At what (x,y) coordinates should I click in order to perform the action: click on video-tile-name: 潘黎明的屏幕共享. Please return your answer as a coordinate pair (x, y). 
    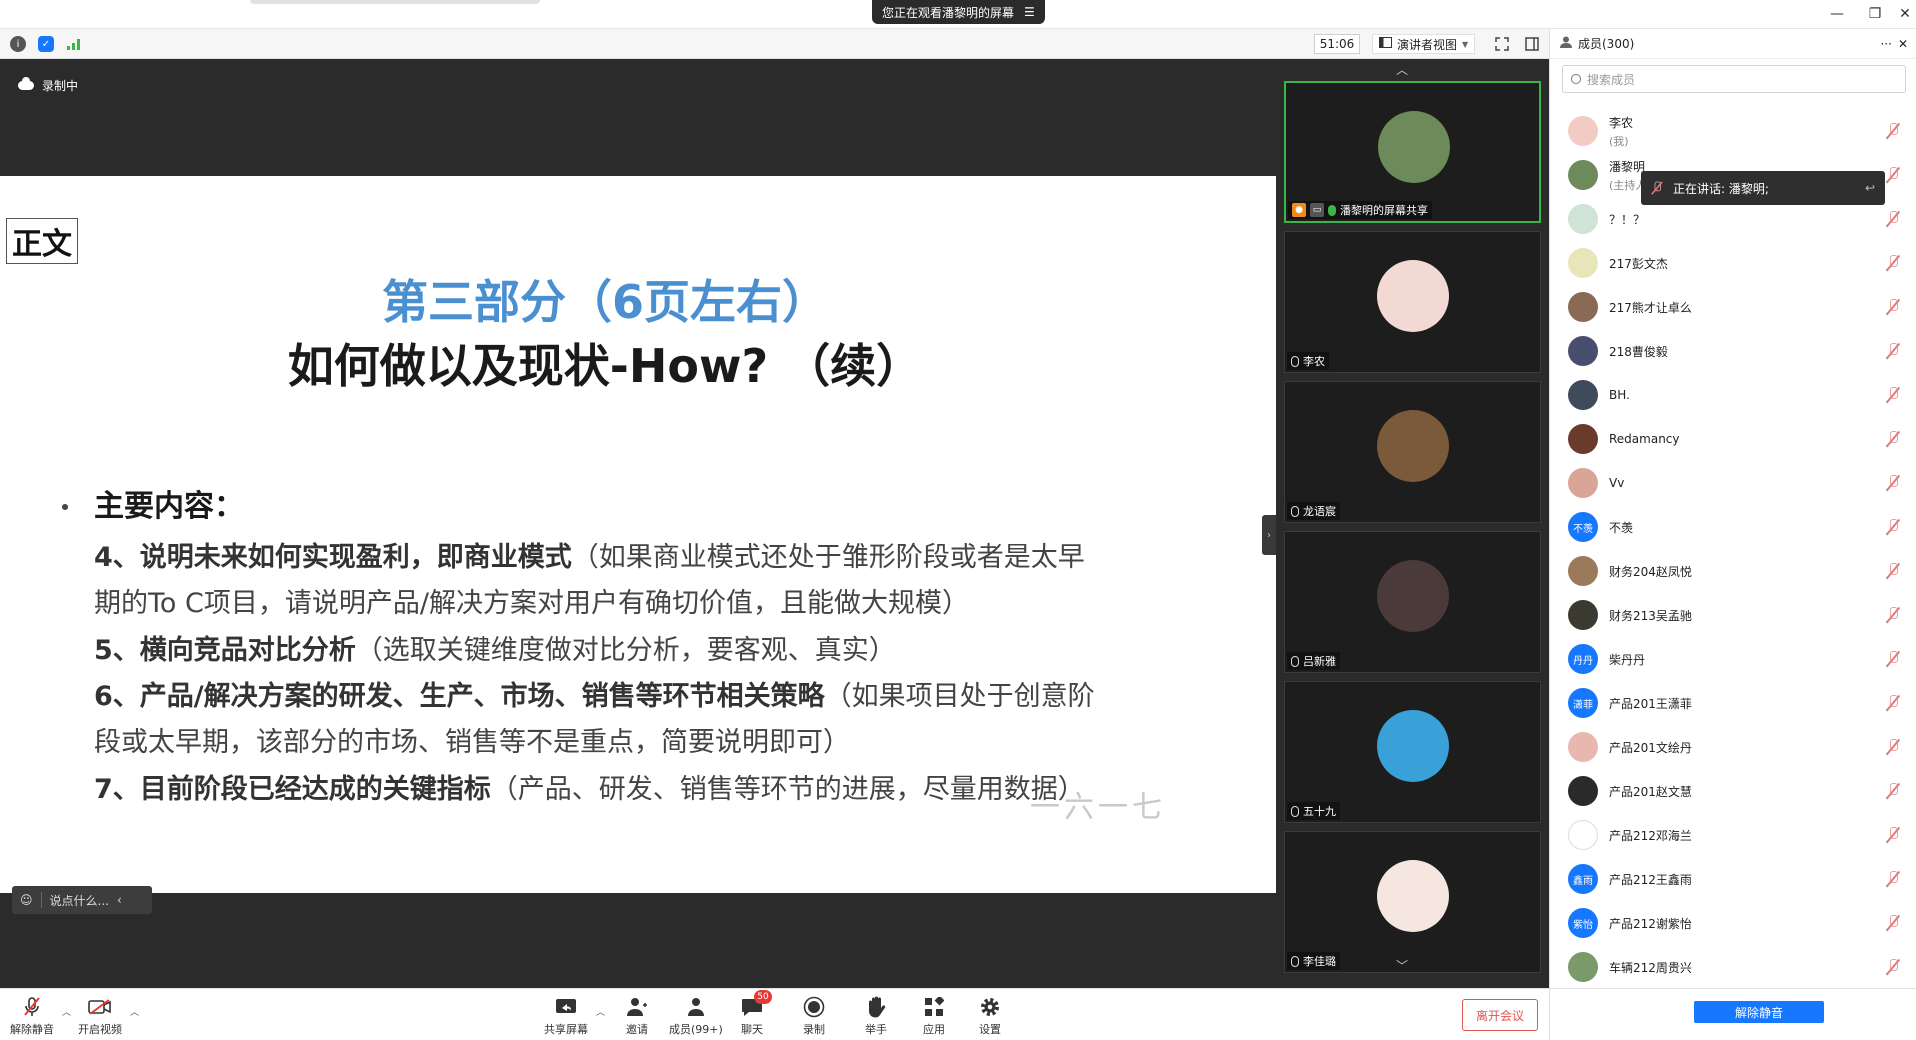
    Looking at the image, I should click on (1384, 210).